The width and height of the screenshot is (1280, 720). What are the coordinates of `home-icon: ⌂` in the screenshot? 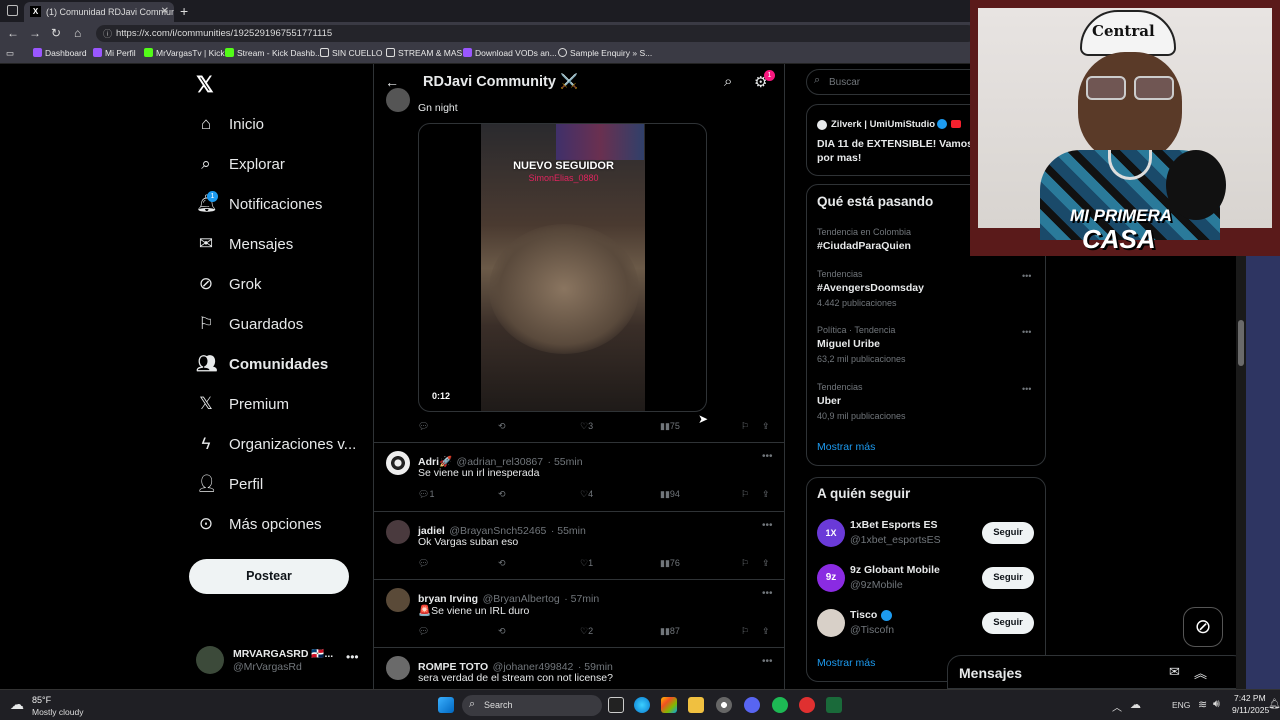 It's located at (77, 33).